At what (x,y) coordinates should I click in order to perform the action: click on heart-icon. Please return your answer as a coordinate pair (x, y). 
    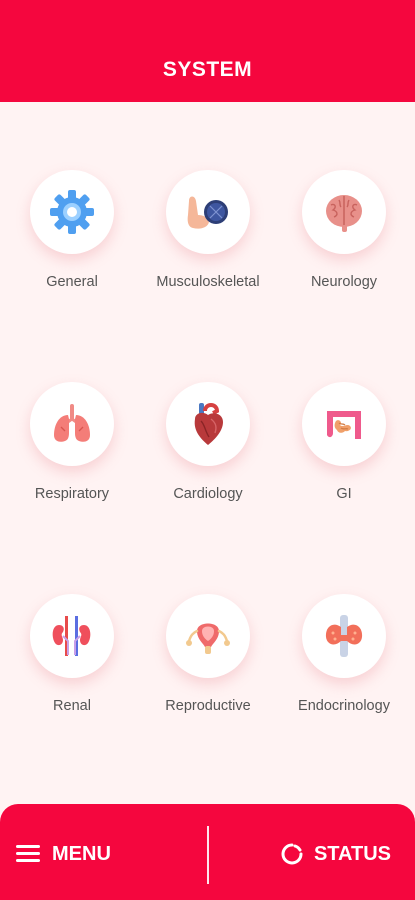
    Looking at the image, I should click on (208, 424).